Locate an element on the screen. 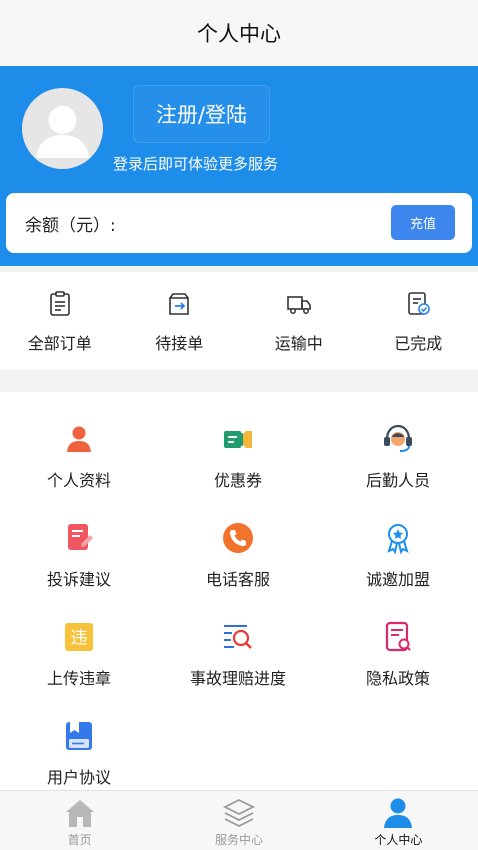 Image resolution: width=478 pixels, height=850 pixels. service-label: 隐私政策 is located at coordinates (397, 678).